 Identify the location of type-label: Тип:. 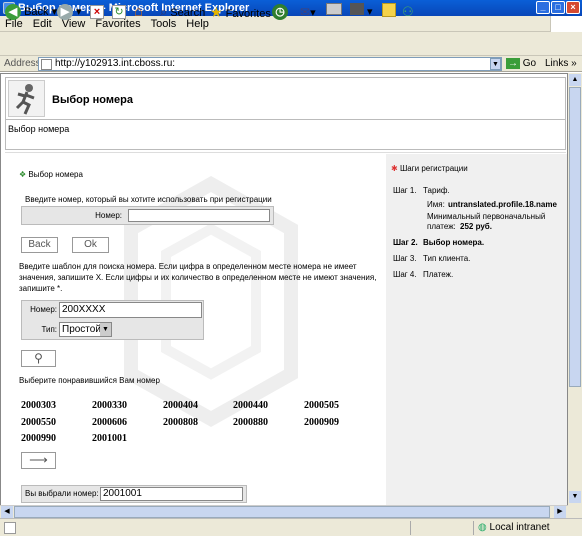
(49, 329).